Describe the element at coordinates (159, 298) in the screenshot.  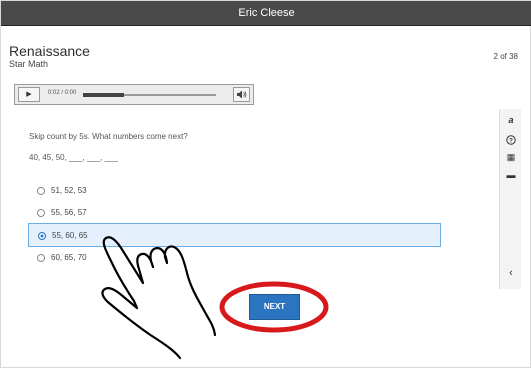
I see `pointing-hand-icon` at that location.